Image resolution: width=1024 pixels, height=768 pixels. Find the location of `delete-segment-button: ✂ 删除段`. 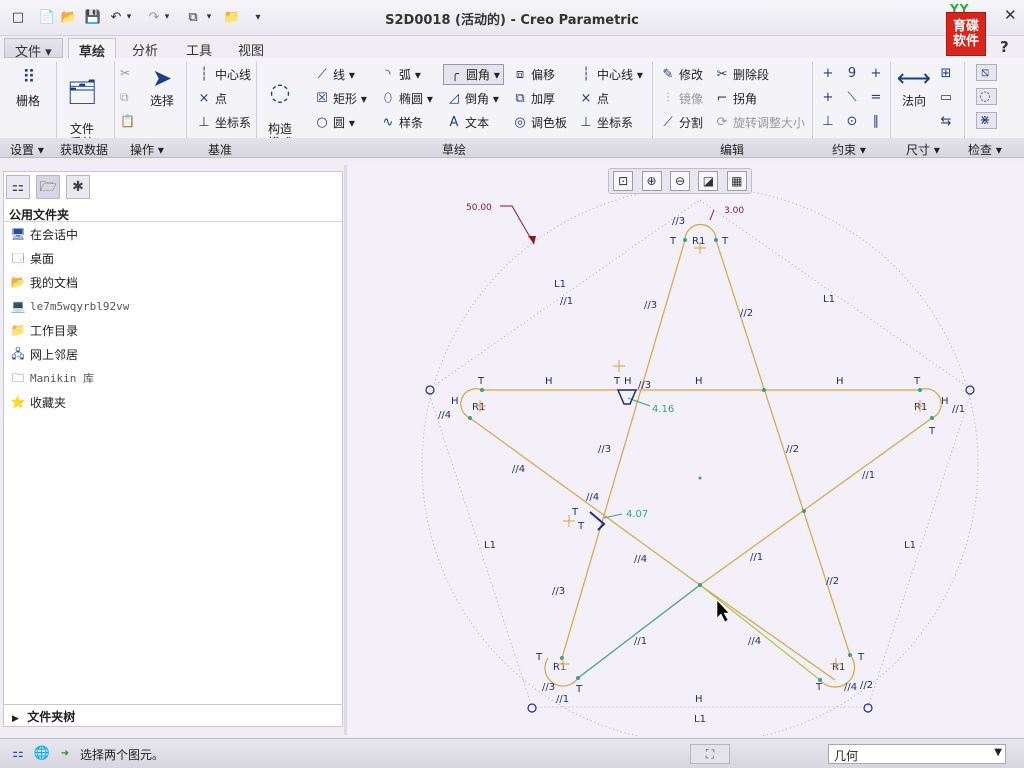

delete-segment-button: ✂ 删除段 is located at coordinates (741, 74).